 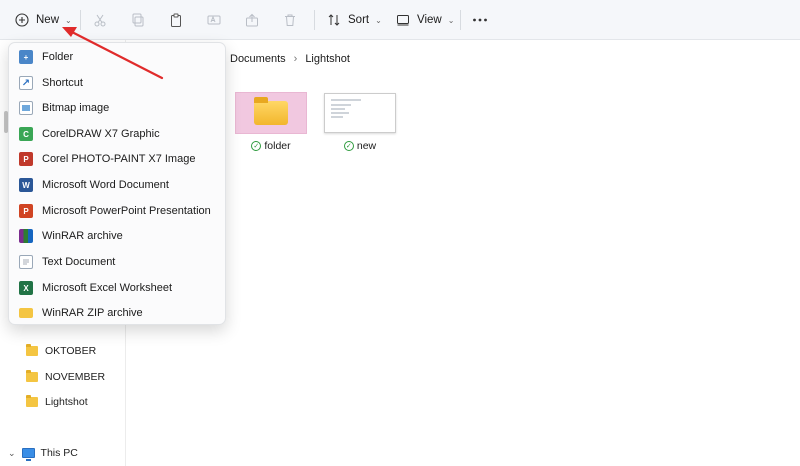 I want to click on scissors-icon, so click(x=100, y=20).